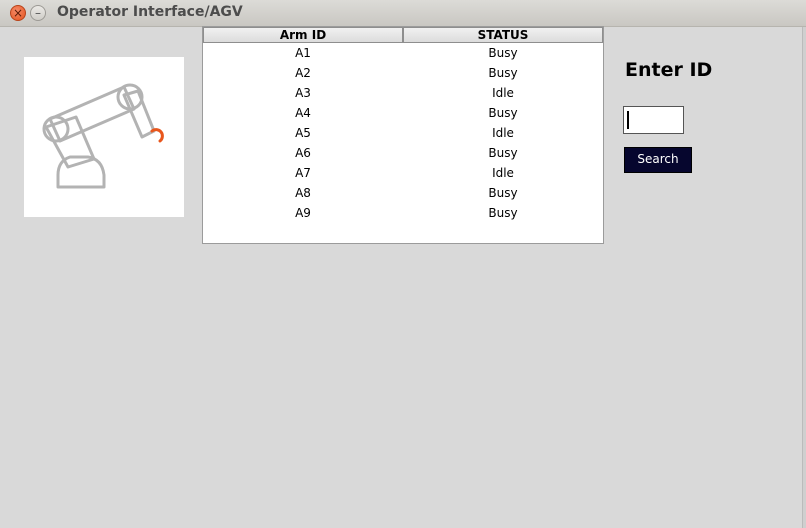 This screenshot has height=528, width=806. What do you see at coordinates (653, 120) in the screenshot?
I see `id-input` at bounding box center [653, 120].